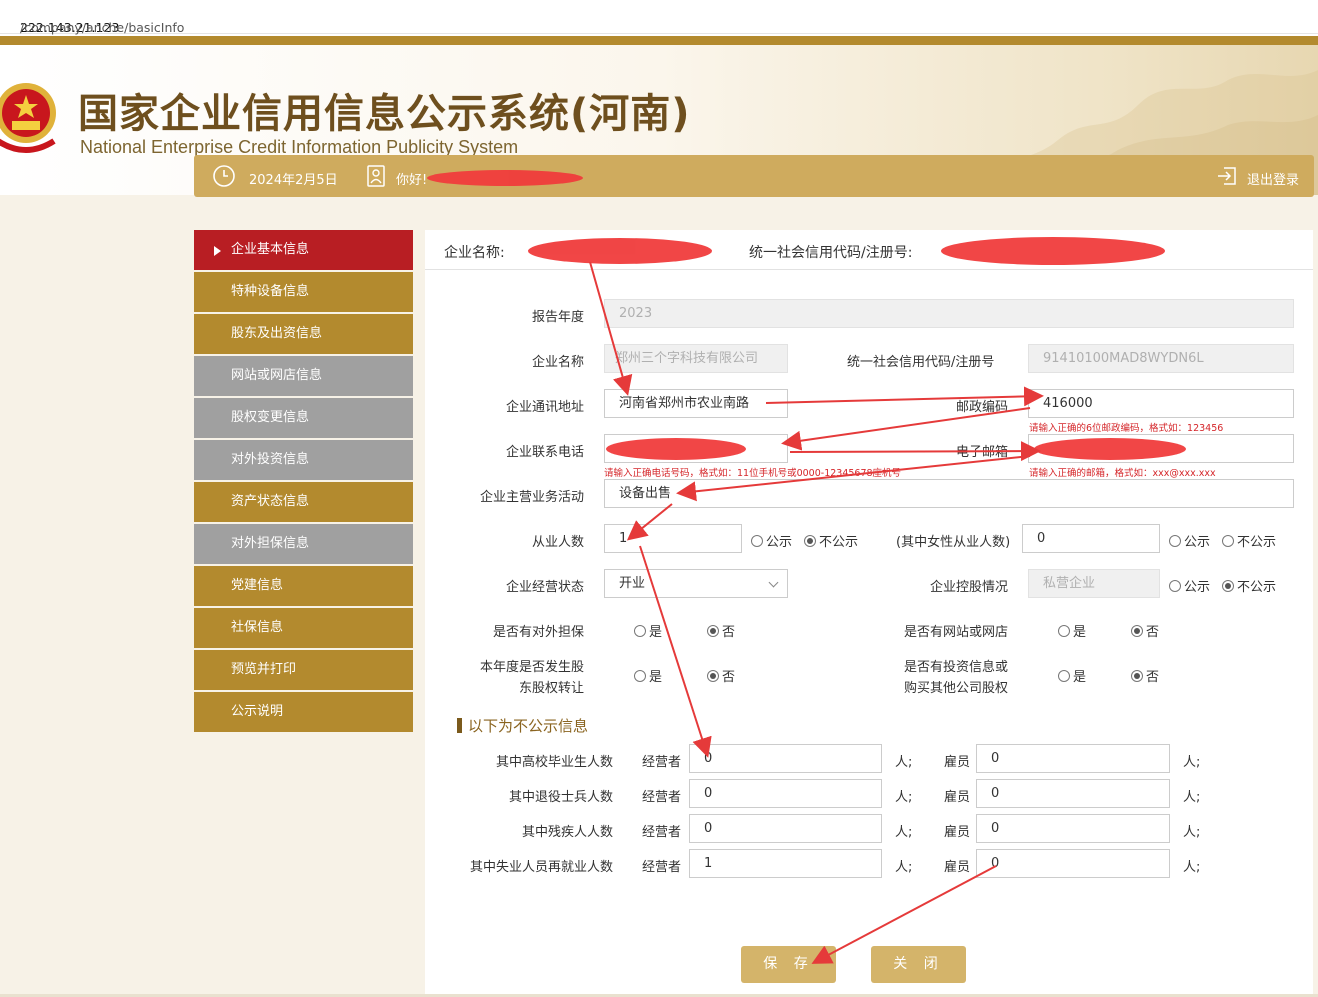 The width and height of the screenshot is (1318, 997). What do you see at coordinates (544, 407) in the screenshot?
I see `address-label: 企业通讯地址` at bounding box center [544, 407].